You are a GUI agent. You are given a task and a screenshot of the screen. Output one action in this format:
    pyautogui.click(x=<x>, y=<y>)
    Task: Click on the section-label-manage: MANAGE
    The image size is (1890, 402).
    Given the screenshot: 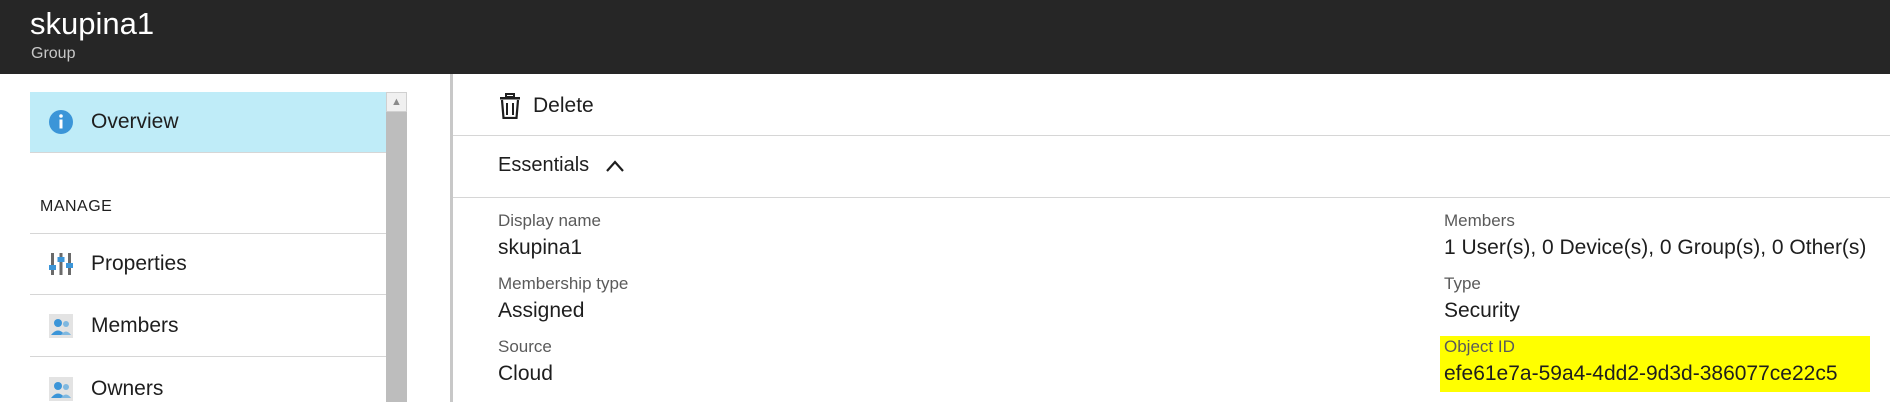 What is the action you would take?
    pyautogui.click(x=76, y=206)
    